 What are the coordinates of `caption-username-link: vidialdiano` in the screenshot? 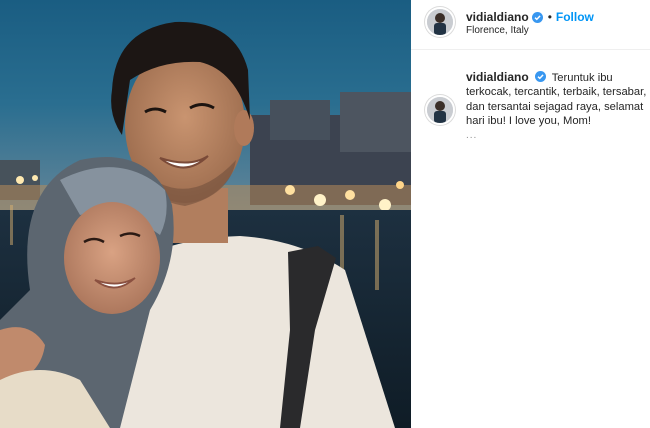 It's located at (497, 77).